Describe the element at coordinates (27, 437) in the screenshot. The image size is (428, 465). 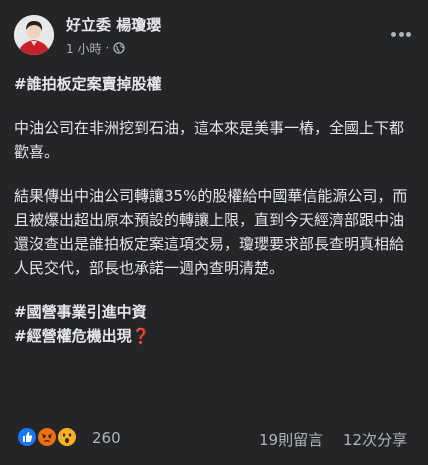
I see `like-icon` at that location.